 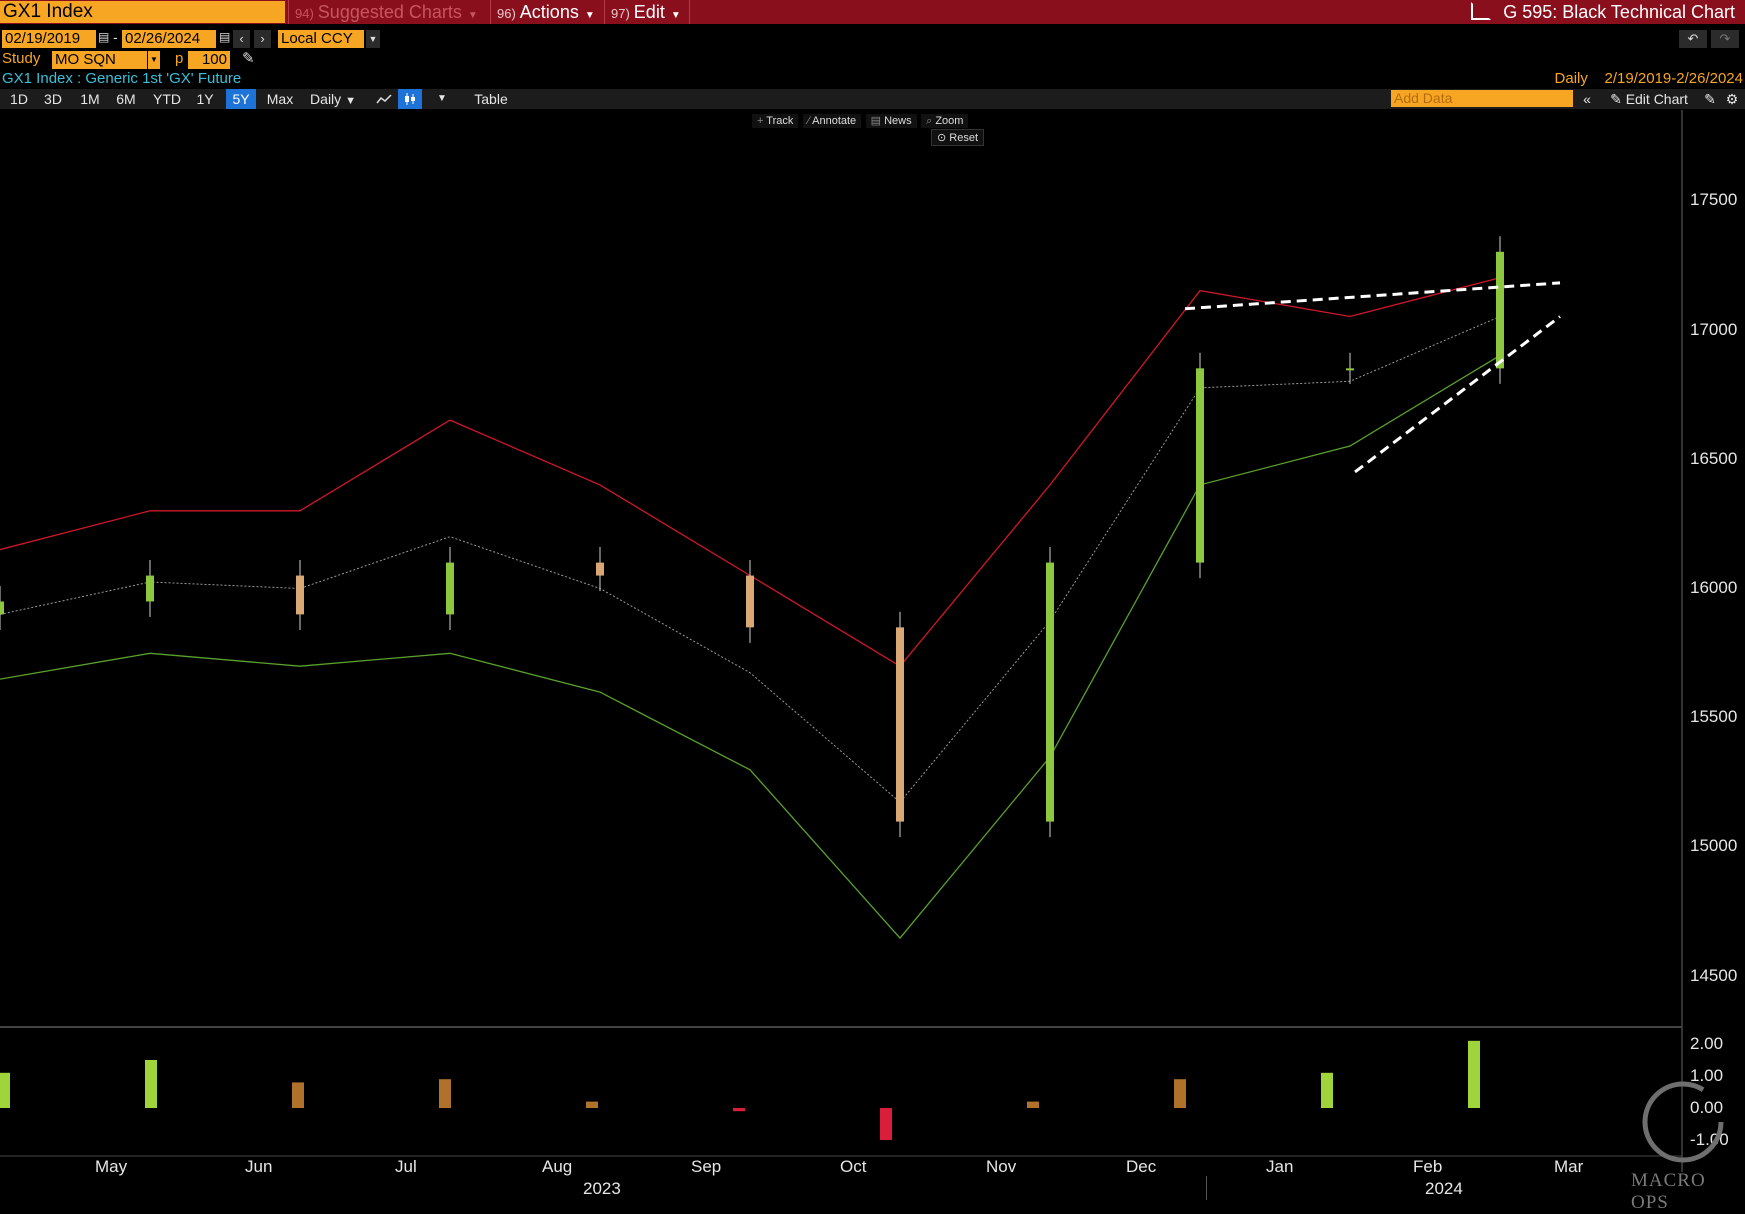 I want to click on watermark-text: MACRO OPS, so click(x=1668, y=1191).